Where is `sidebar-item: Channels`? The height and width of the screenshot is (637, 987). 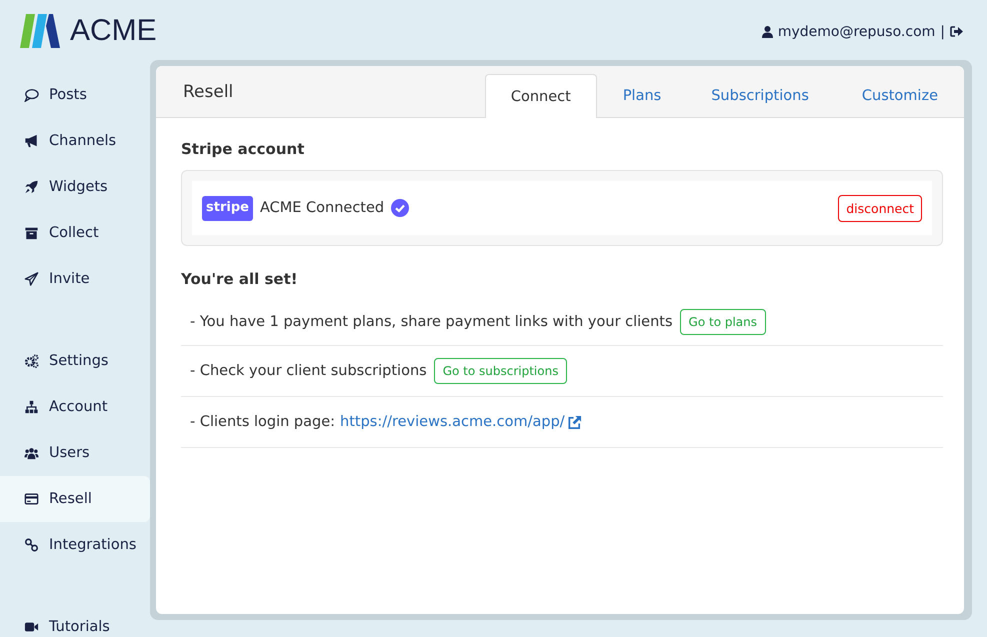 sidebar-item: Channels is located at coordinates (75, 141).